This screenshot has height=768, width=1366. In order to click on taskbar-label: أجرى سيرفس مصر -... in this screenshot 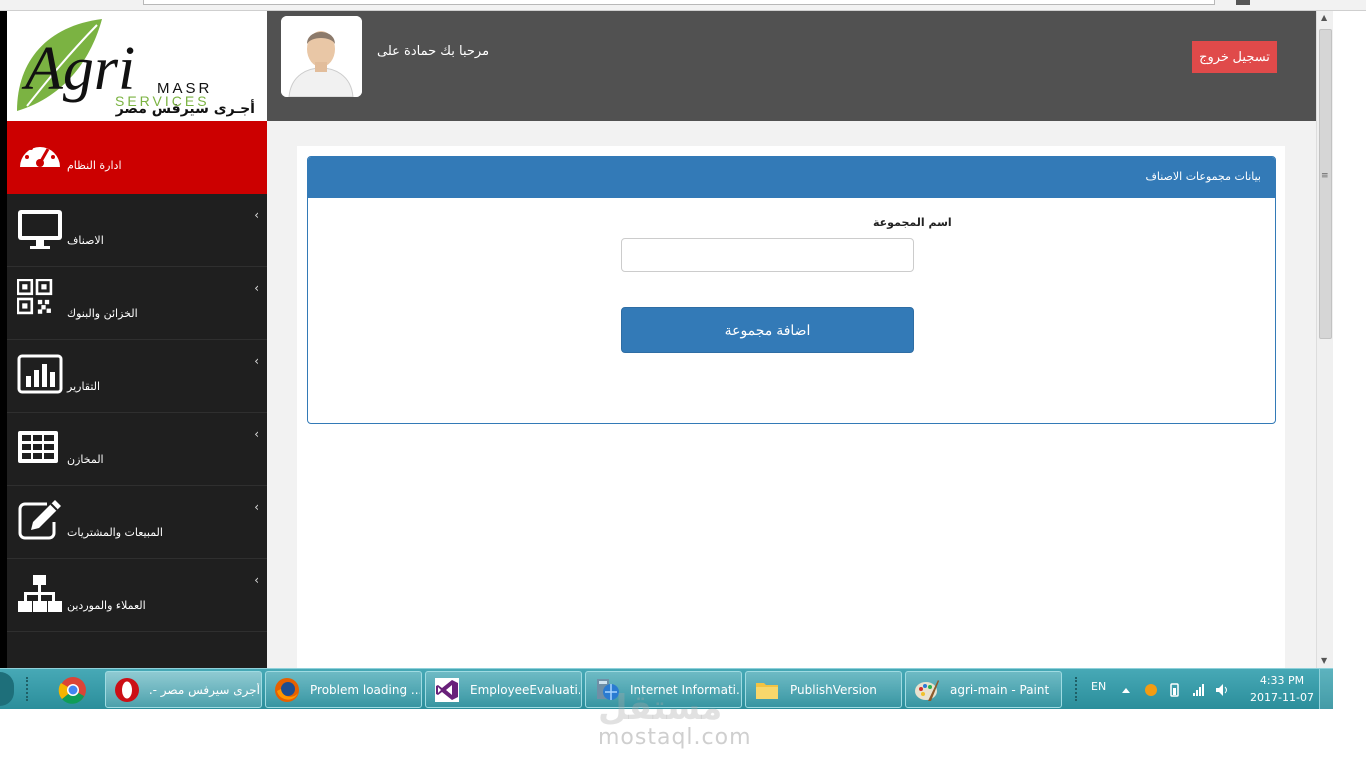, I will do `click(205, 690)`.